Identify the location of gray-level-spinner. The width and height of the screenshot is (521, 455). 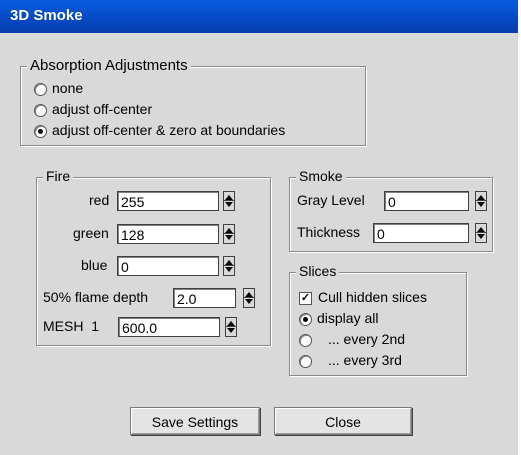
(481, 201).